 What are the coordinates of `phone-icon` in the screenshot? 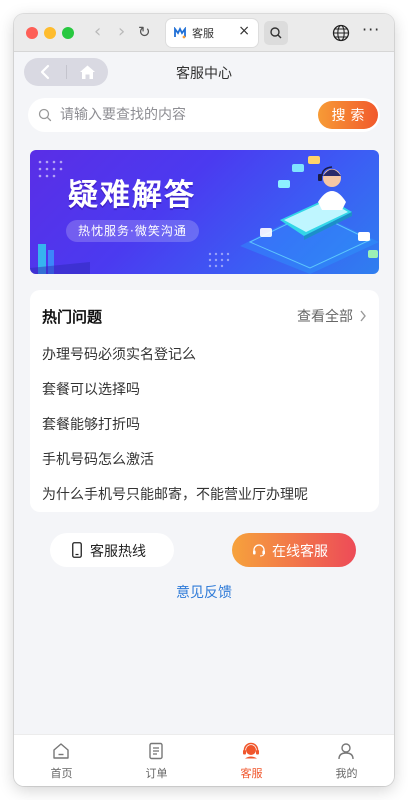 It's located at (77, 550).